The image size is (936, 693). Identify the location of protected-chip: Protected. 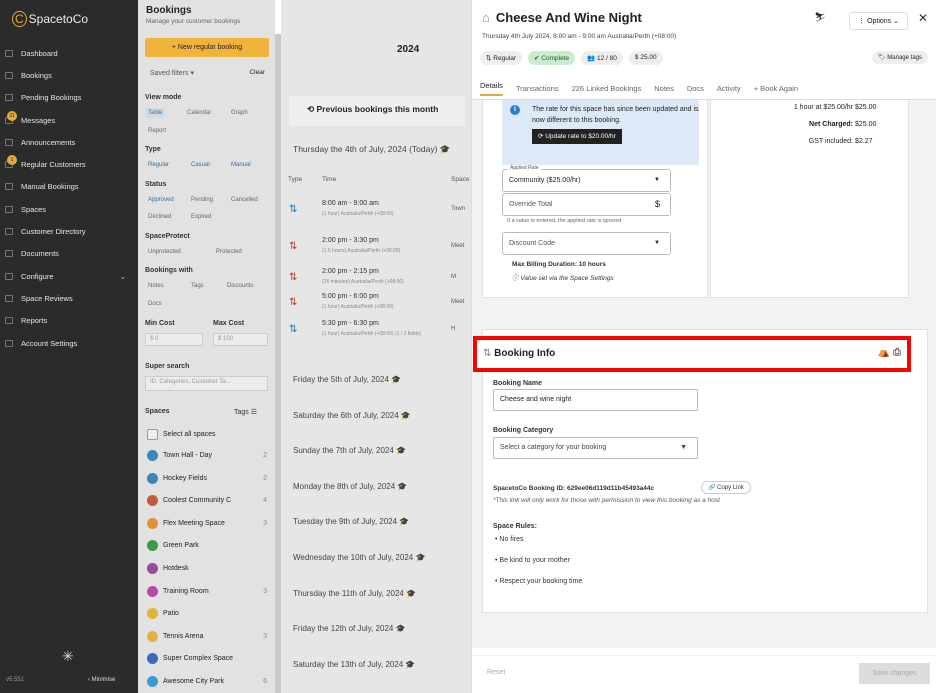
(229, 252).